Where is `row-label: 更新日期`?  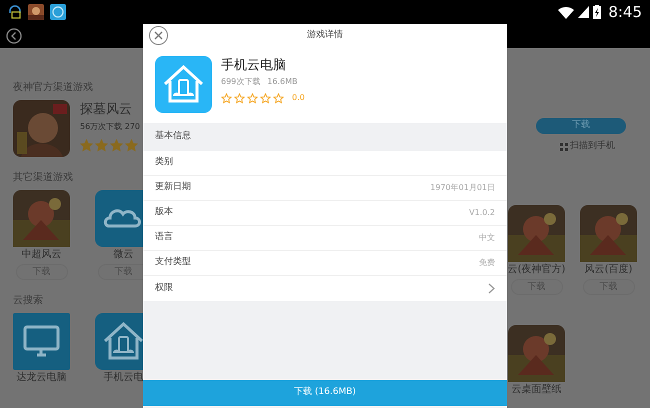 row-label: 更新日期 is located at coordinates (173, 187).